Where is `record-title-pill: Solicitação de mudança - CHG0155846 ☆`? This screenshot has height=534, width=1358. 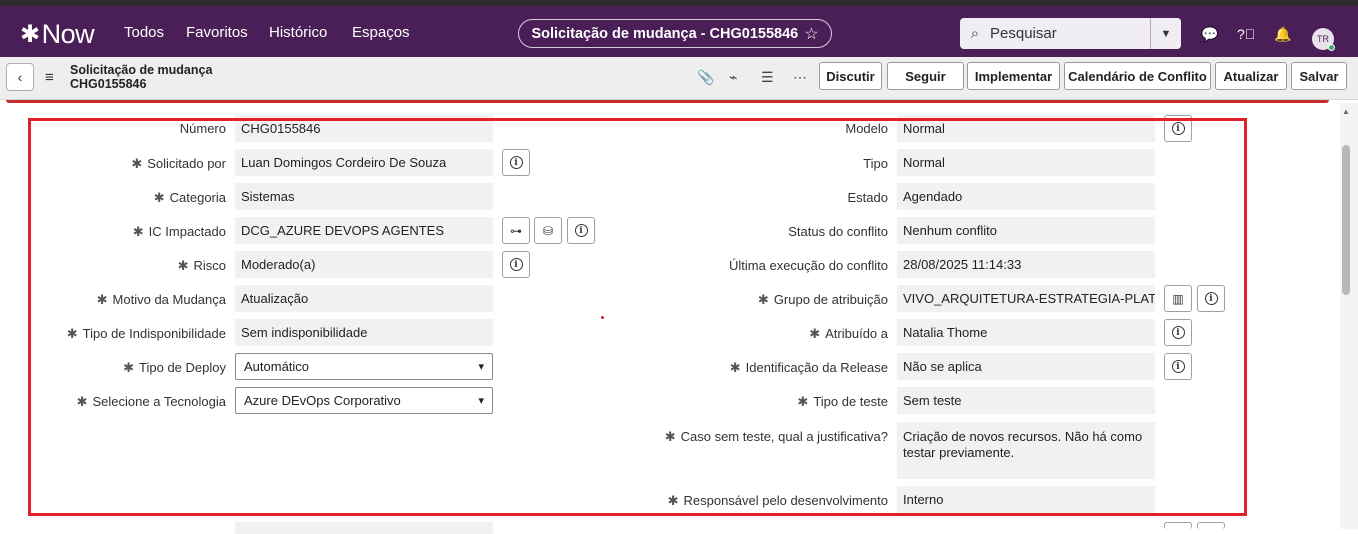 record-title-pill: Solicitação de mudança - CHG0155846 ☆ is located at coordinates (675, 33).